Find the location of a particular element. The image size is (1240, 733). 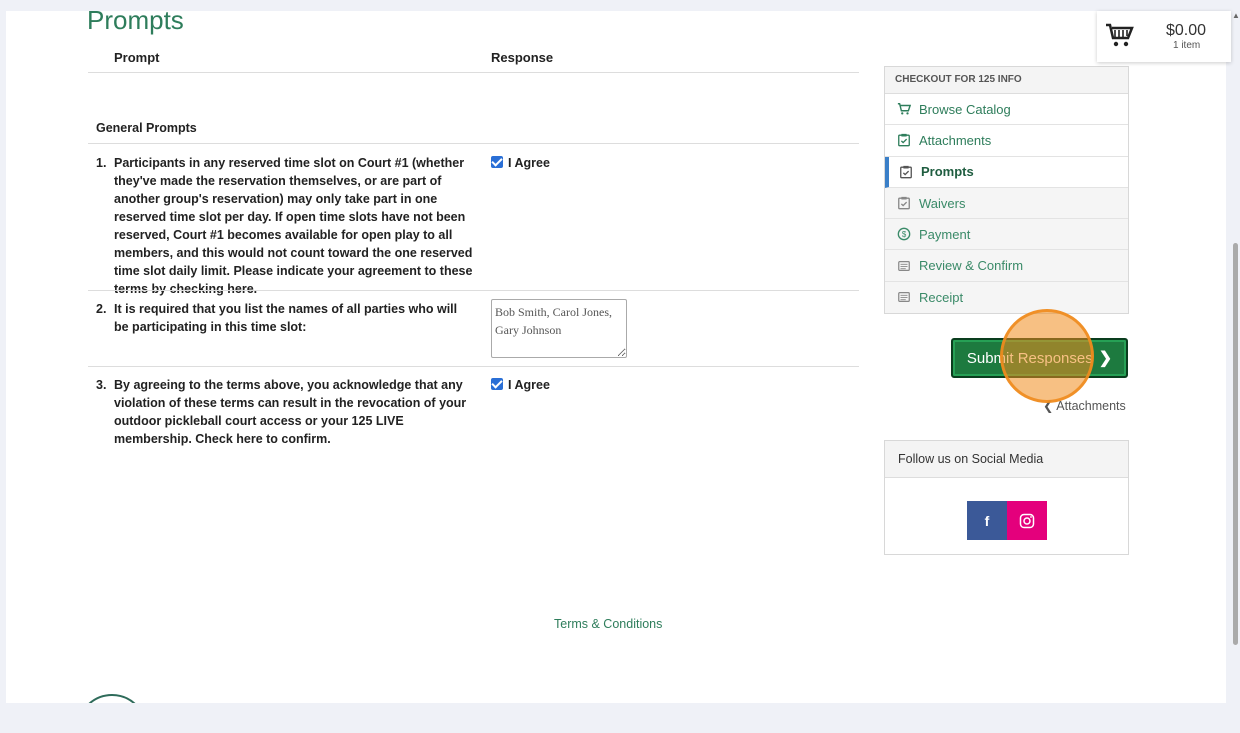

facebook-letter: f is located at coordinates (987, 520).